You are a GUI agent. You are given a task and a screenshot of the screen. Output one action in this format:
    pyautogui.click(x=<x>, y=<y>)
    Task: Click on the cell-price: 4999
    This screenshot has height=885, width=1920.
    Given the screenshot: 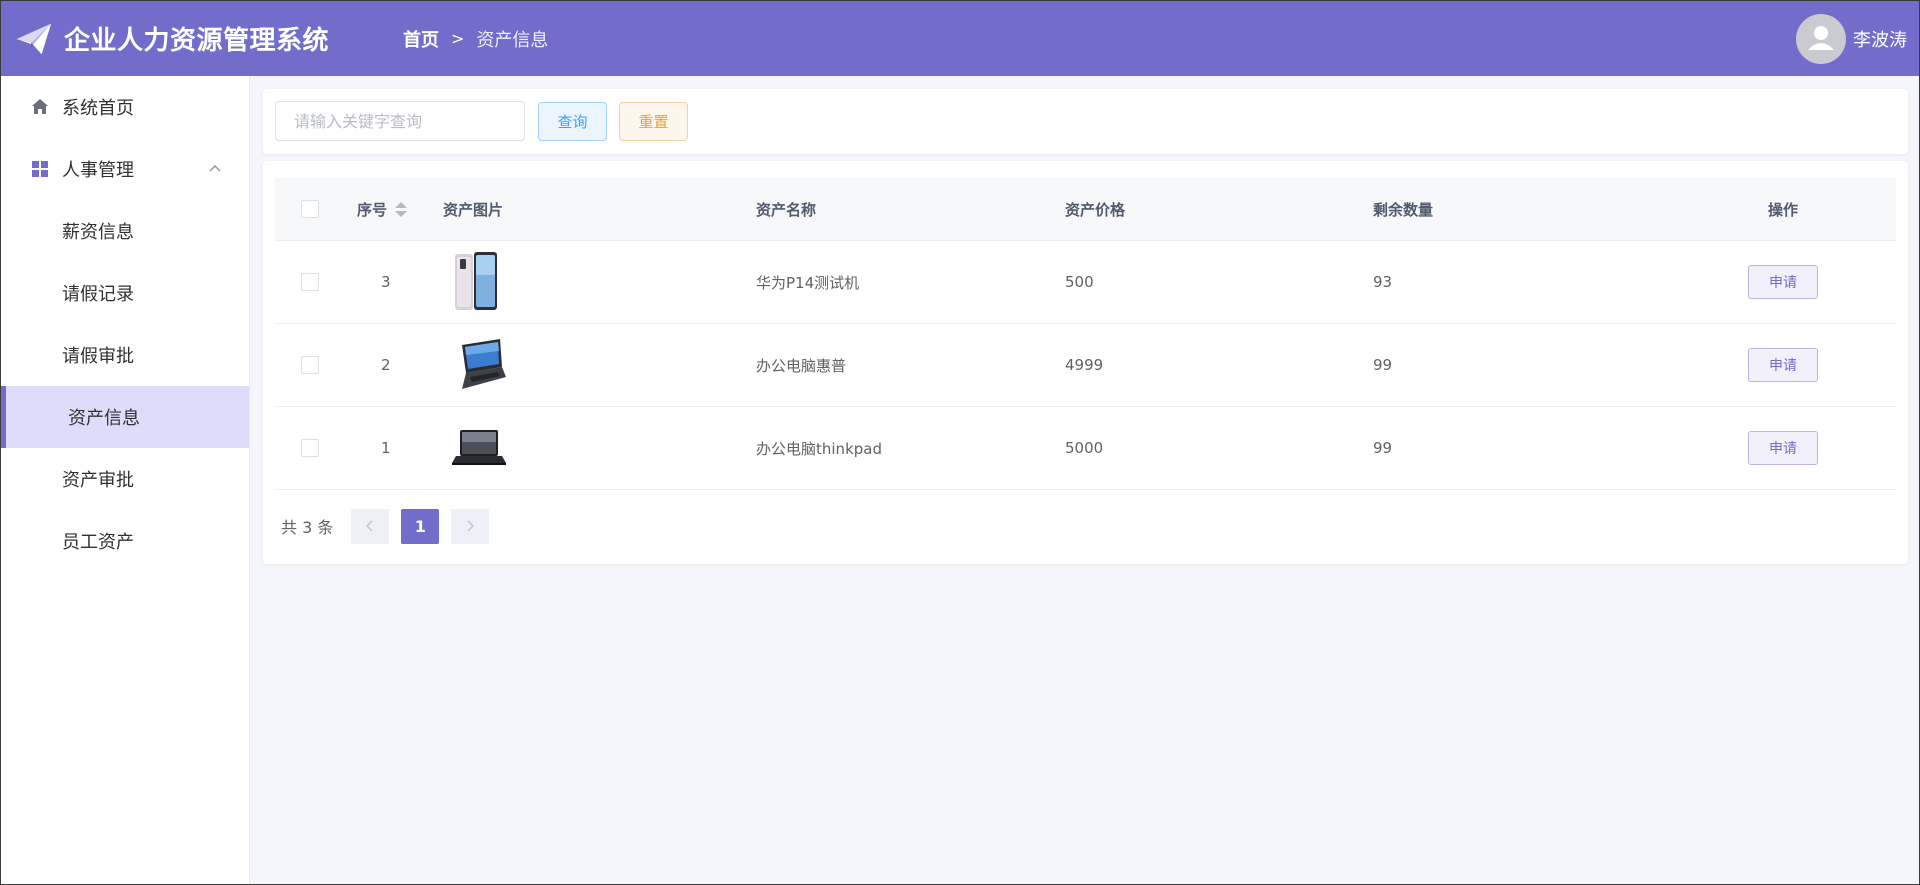 What is the action you would take?
    pyautogui.click(x=1084, y=365)
    